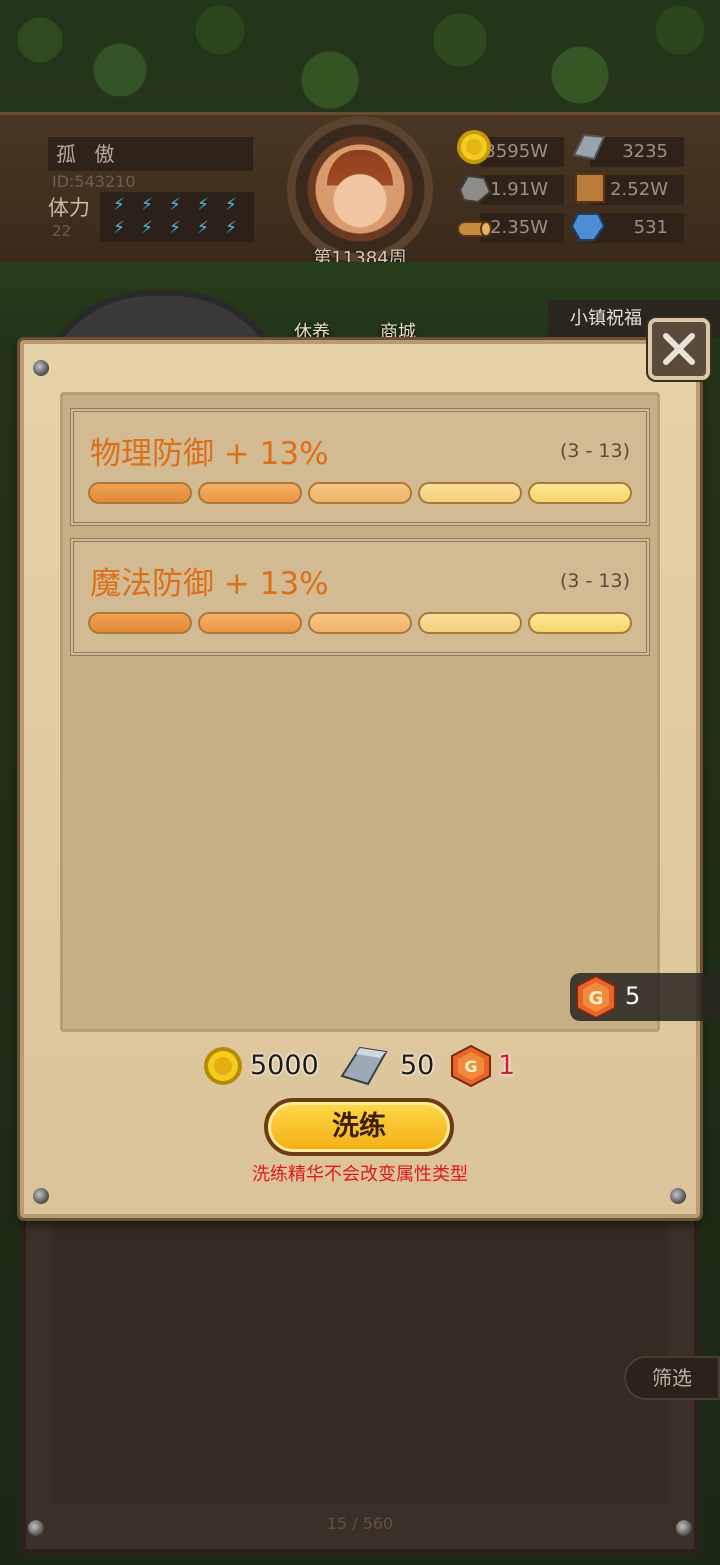  I want to click on stat-name: 物理防御 + 13%, so click(209, 454).